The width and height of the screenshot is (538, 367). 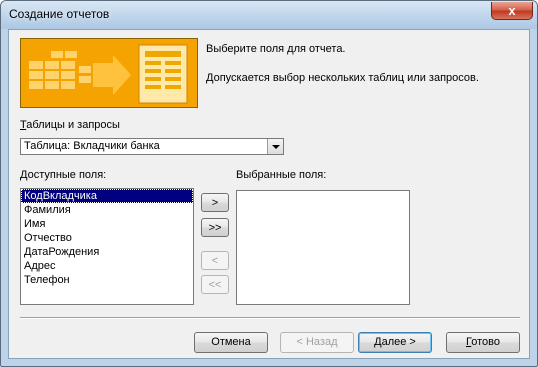 What do you see at coordinates (107, 238) in the screenshot?
I see `list-item: Отчество` at bounding box center [107, 238].